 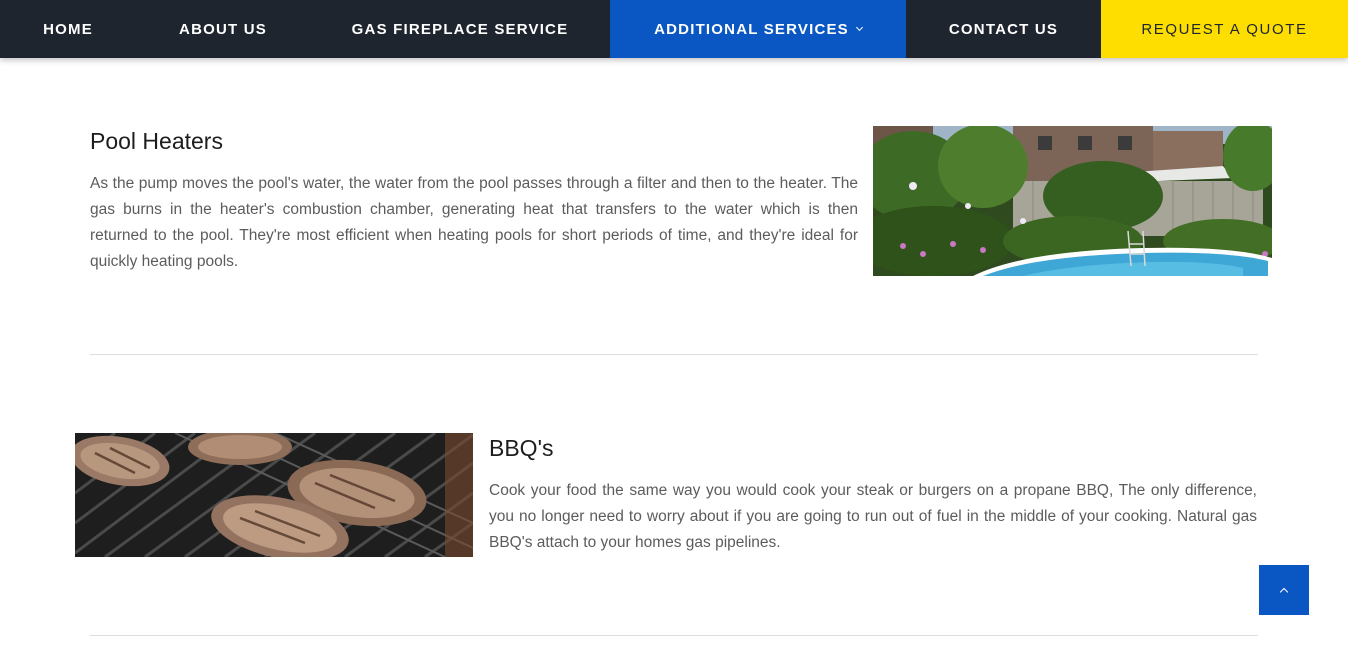 I want to click on nav-contact-label: CONTACT US, so click(x=1003, y=29).